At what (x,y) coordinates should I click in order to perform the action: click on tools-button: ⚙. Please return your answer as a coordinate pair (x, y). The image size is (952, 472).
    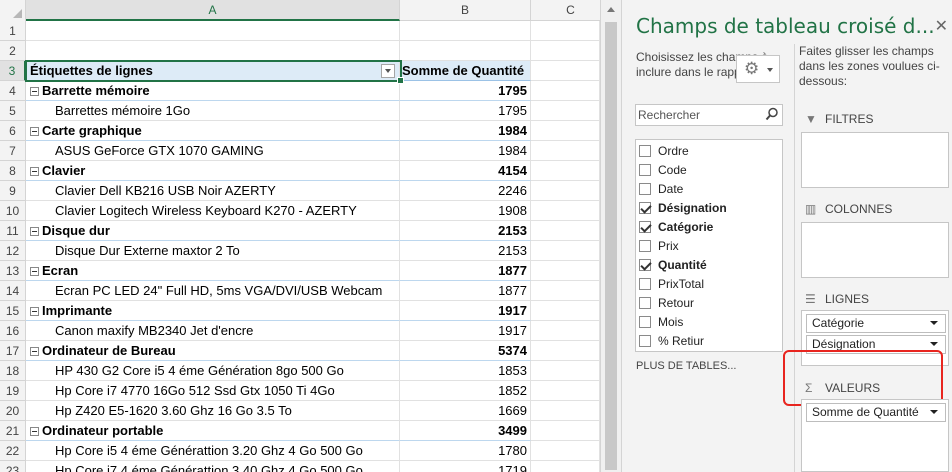
    Looking at the image, I should click on (758, 69).